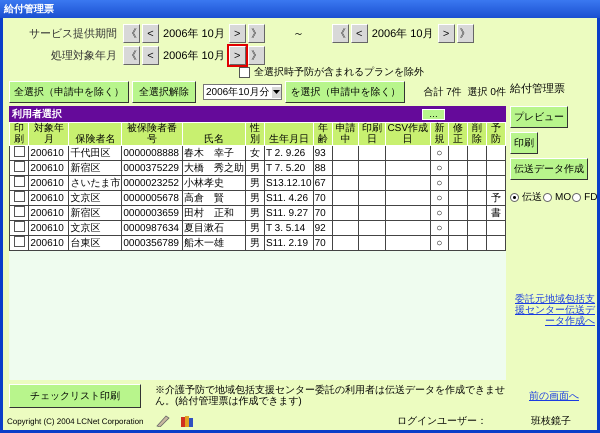  What do you see at coordinates (300, 9) in the screenshot?
I see `window-title: 給付管理票` at bounding box center [300, 9].